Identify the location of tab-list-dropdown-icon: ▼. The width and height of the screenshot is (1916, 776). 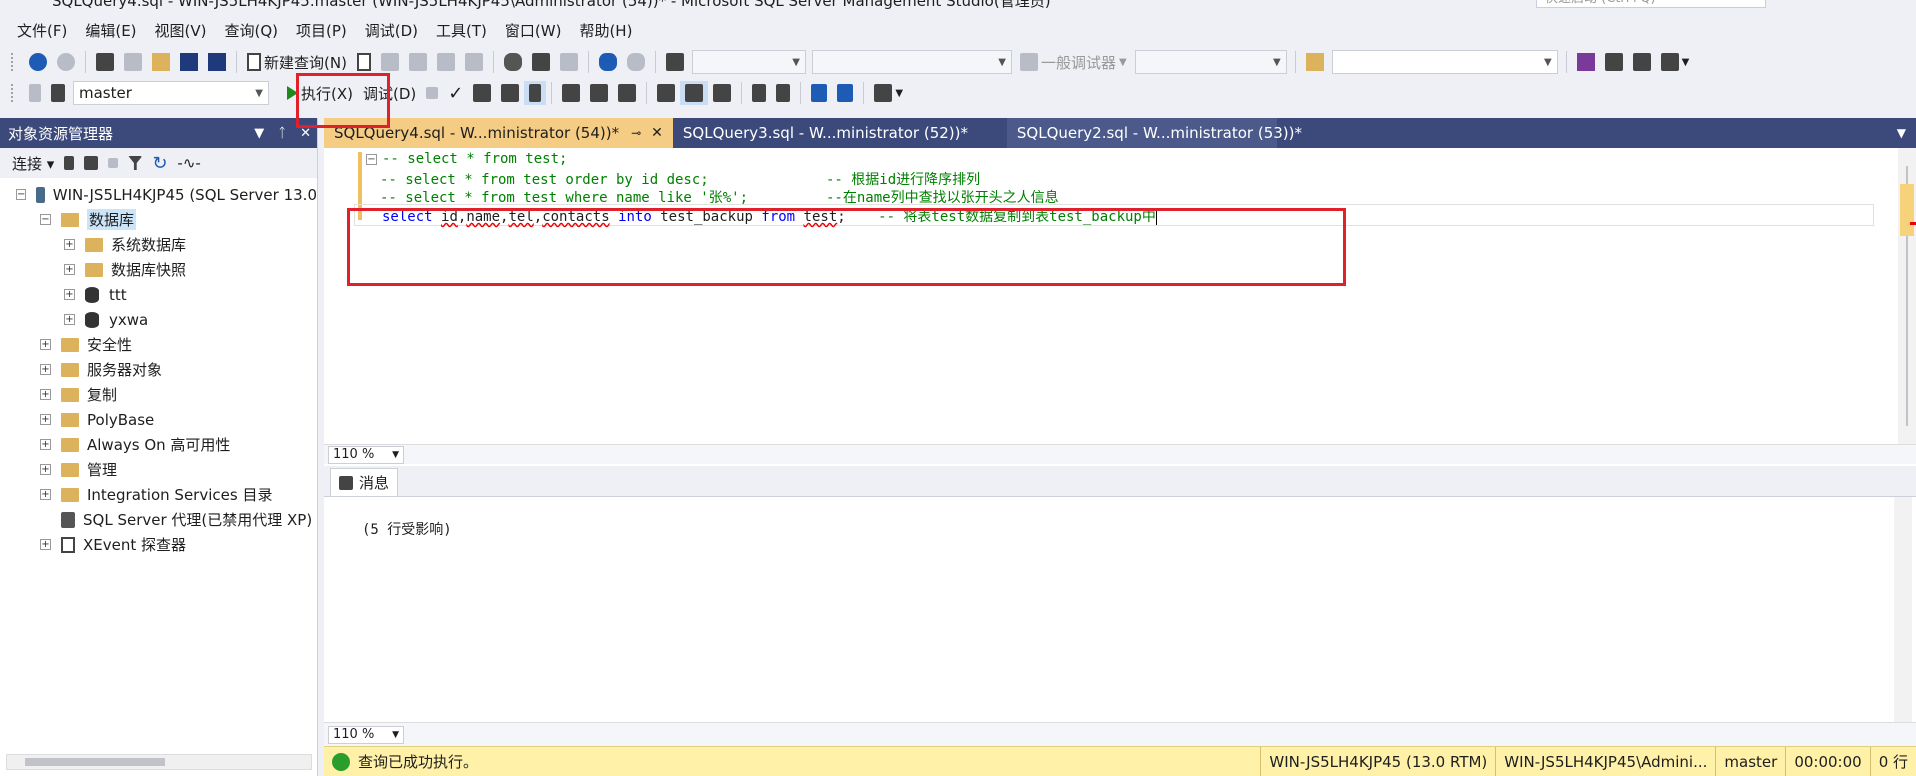
(1901, 133).